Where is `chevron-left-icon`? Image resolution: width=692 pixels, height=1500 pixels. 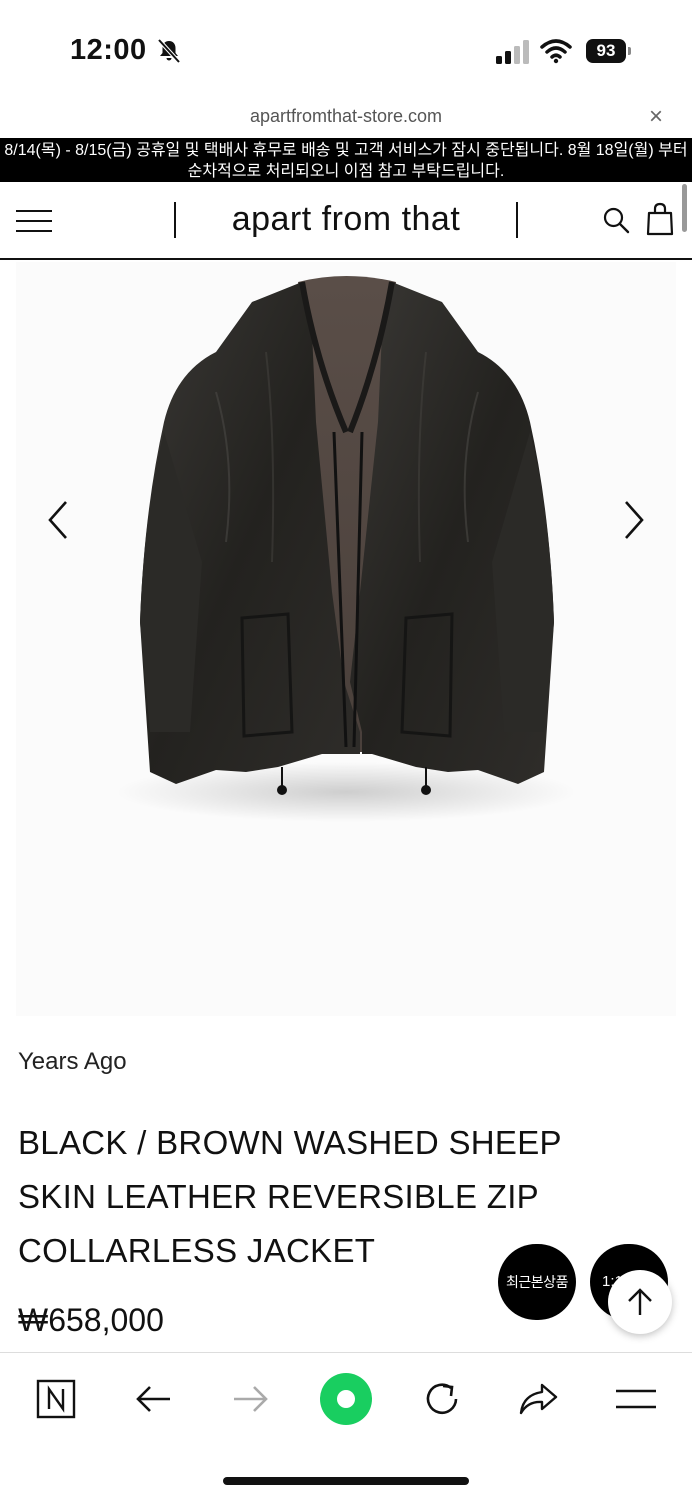
chevron-left-icon is located at coordinates (58, 520).